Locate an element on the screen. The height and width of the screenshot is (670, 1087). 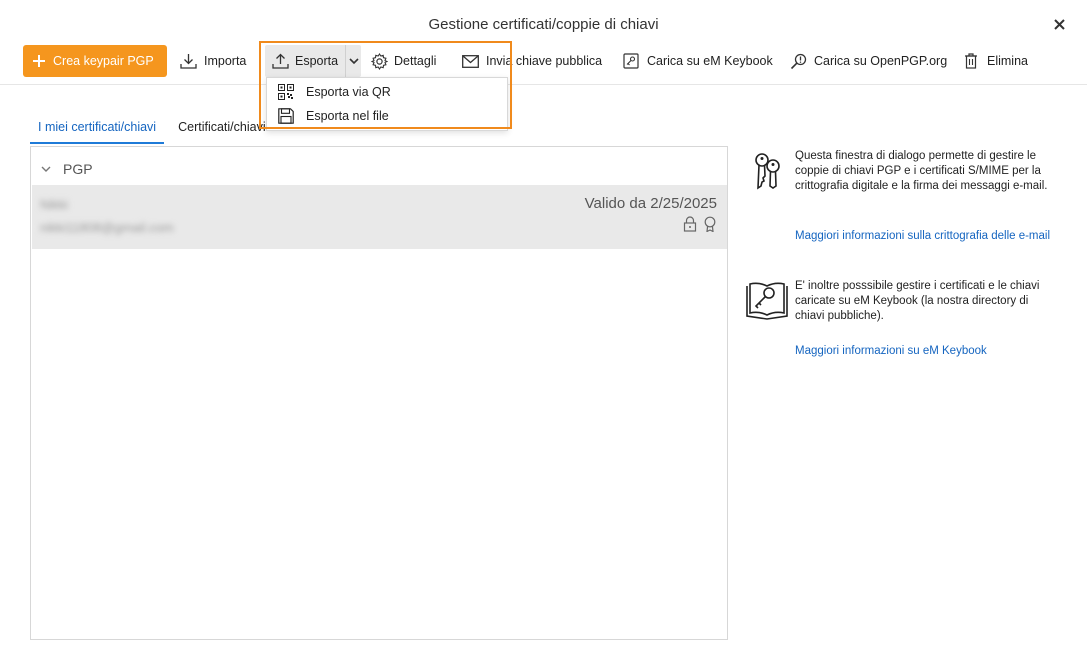
delete-label: Elimina is located at coordinates (1007, 61).